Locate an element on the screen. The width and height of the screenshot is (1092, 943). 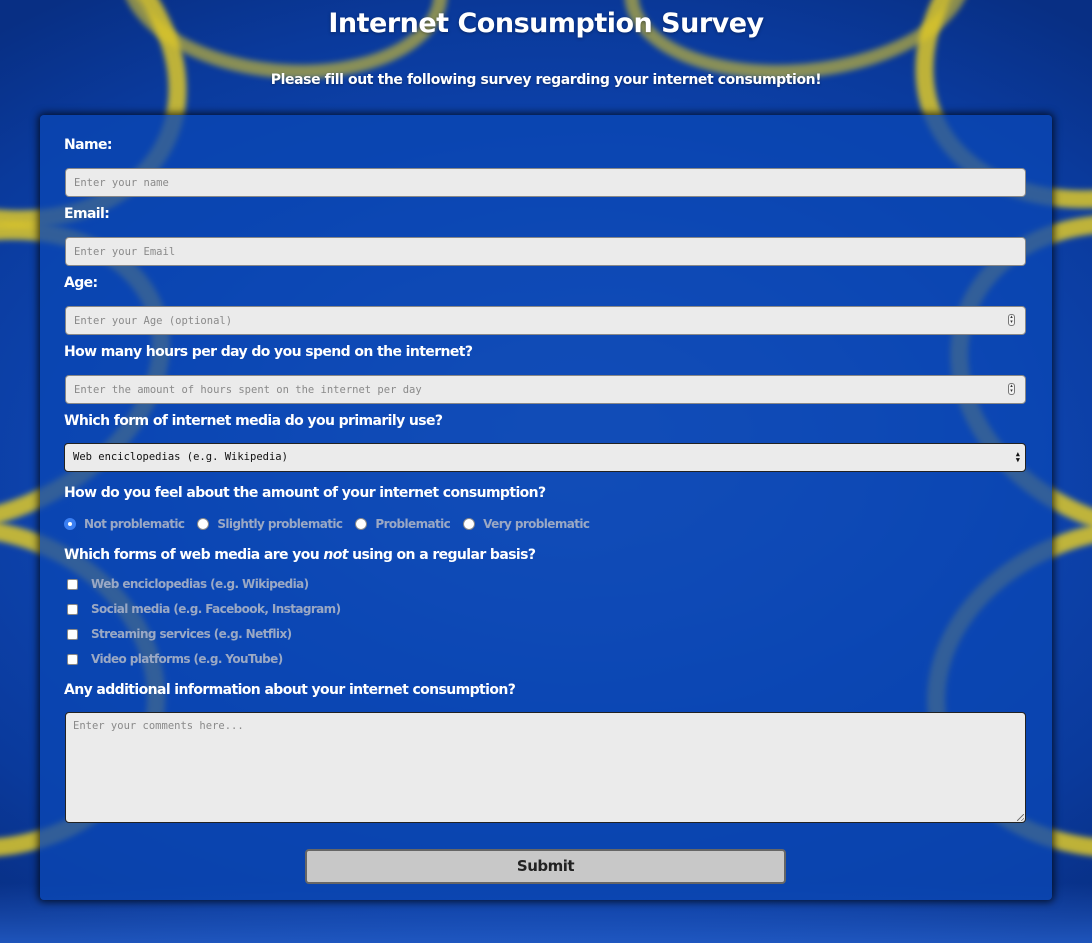
checkbox-social-media is located at coordinates (72, 609).